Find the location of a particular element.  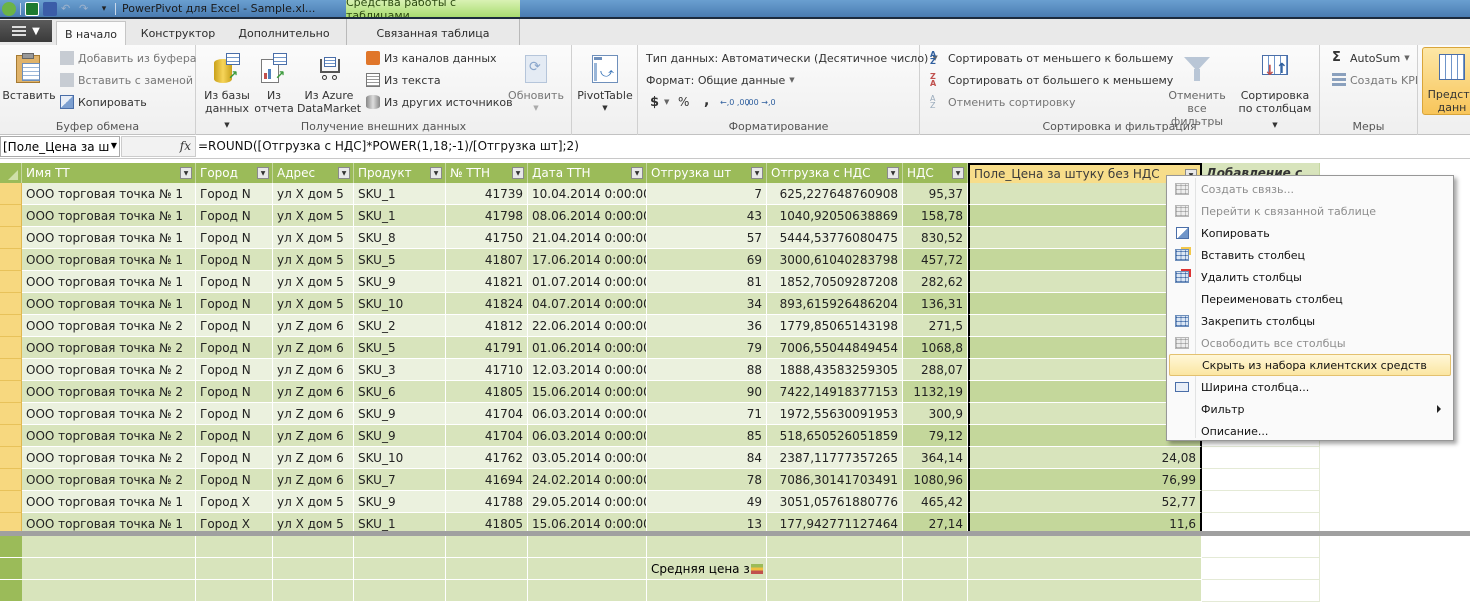

create-kpi-button: Создать KPI is located at coordinates (1375, 80).